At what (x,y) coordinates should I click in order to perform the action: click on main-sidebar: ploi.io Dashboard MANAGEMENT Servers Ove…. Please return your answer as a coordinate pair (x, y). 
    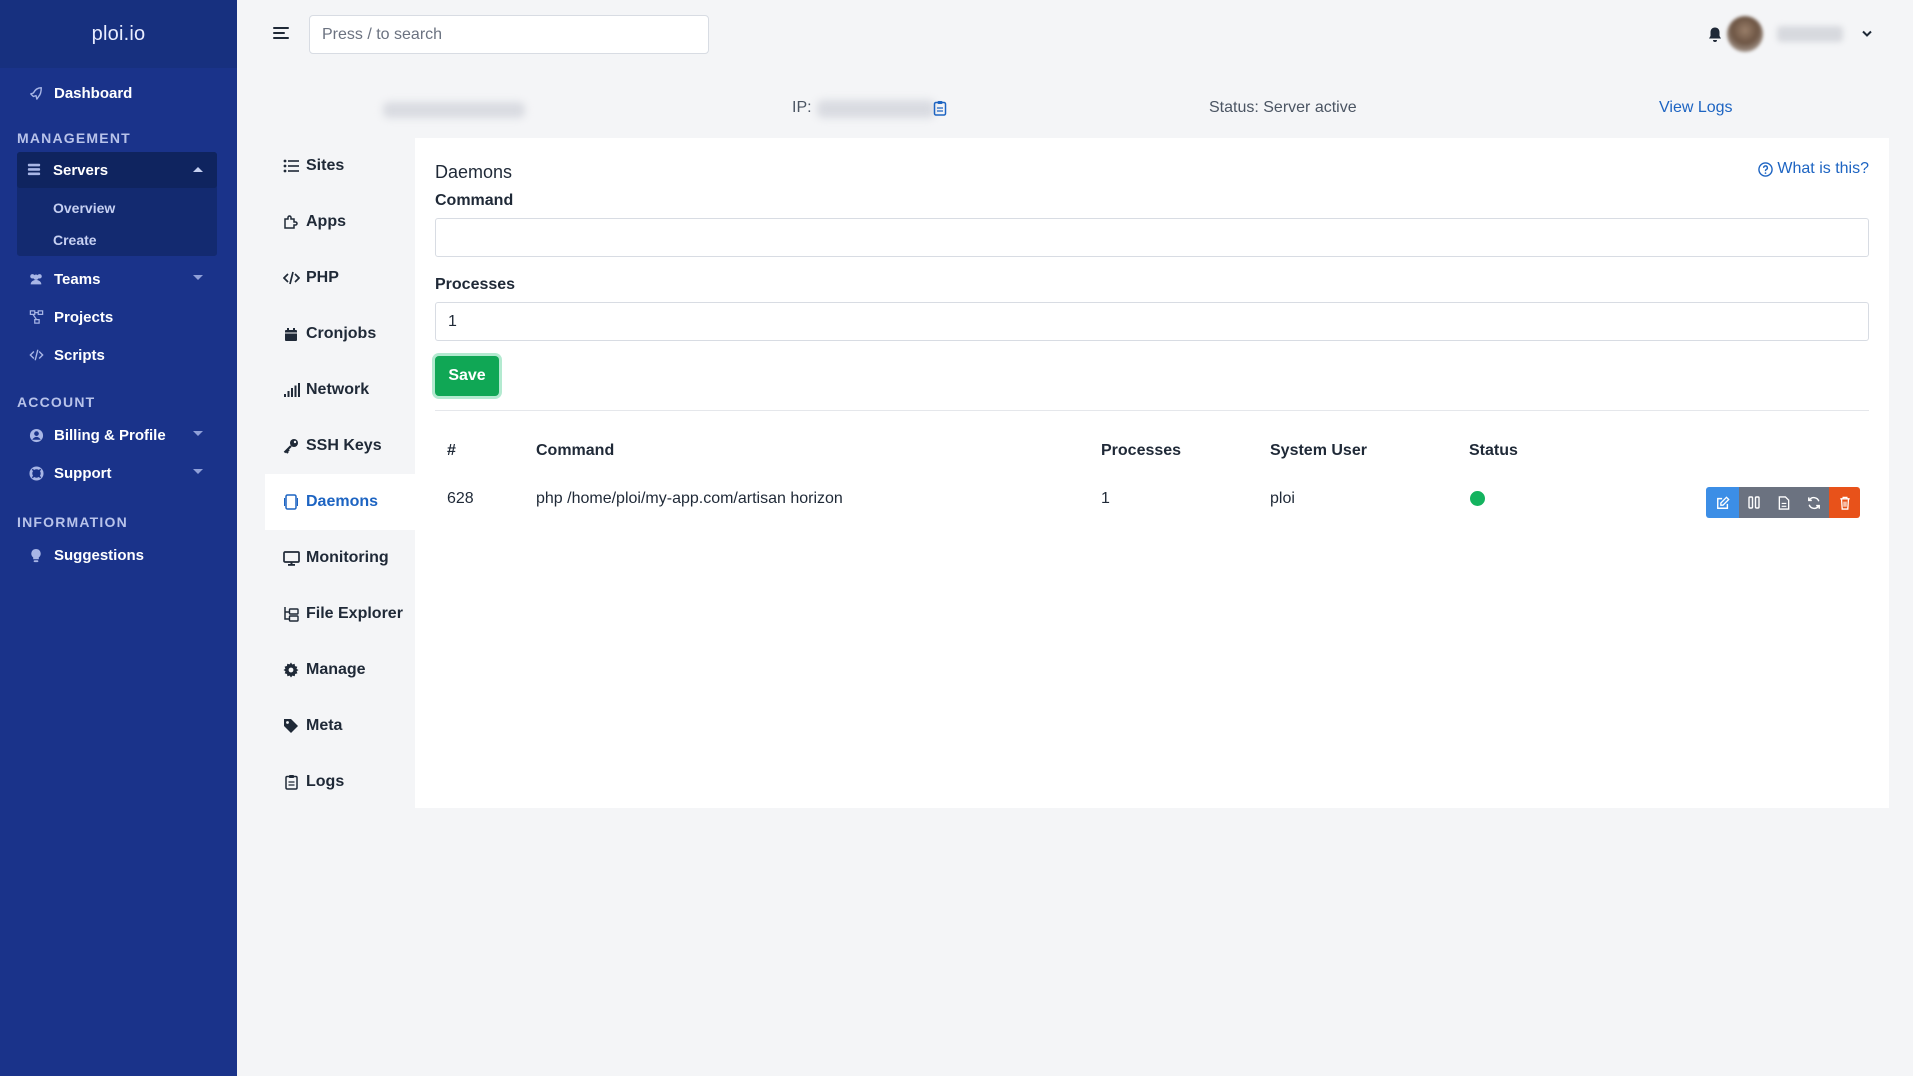
    Looking at the image, I should click on (118, 538).